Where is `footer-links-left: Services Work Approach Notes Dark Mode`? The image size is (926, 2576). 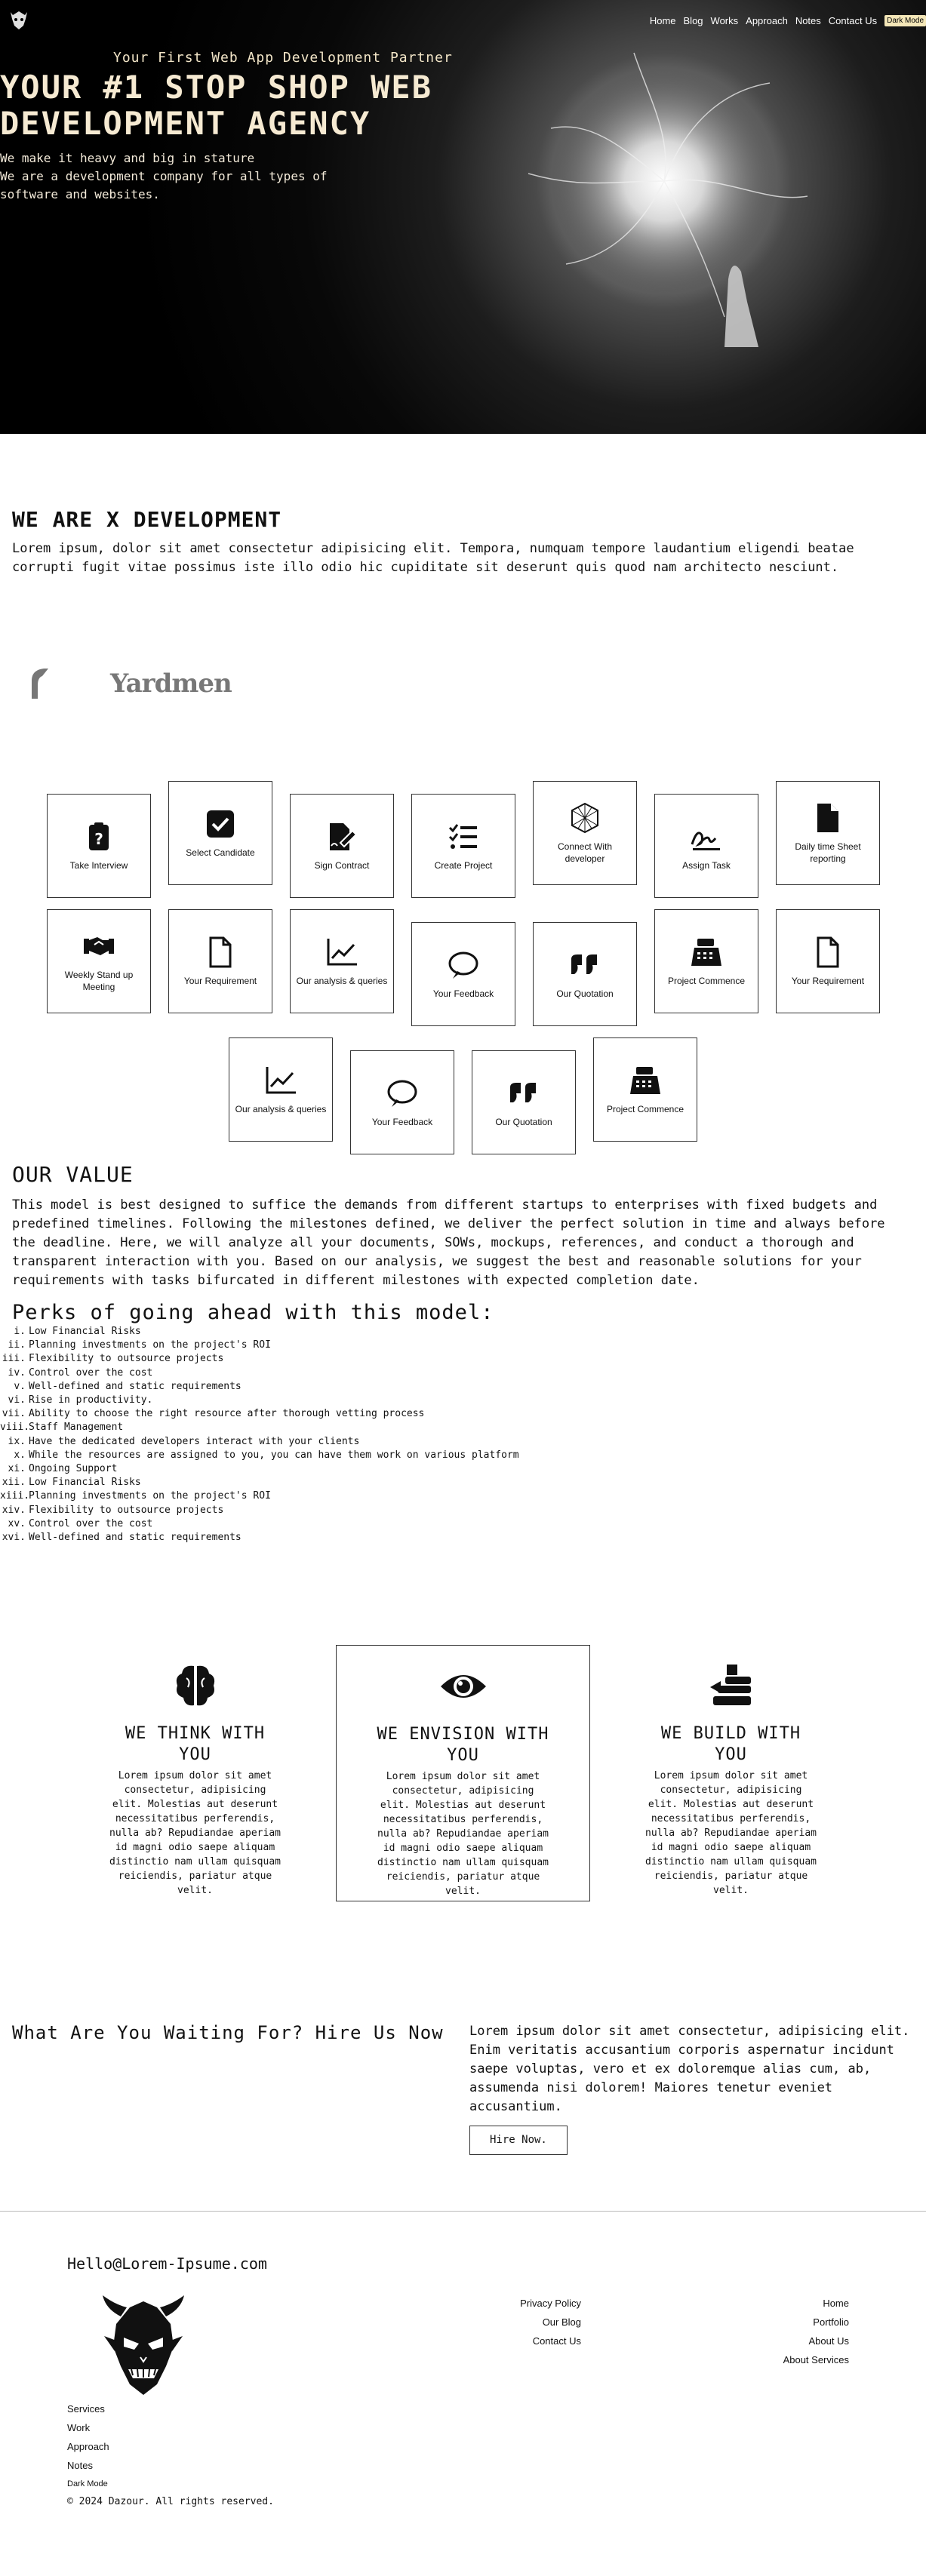 footer-links-left: Services Work Approach Notes Dark Mode is located at coordinates (88, 2446).